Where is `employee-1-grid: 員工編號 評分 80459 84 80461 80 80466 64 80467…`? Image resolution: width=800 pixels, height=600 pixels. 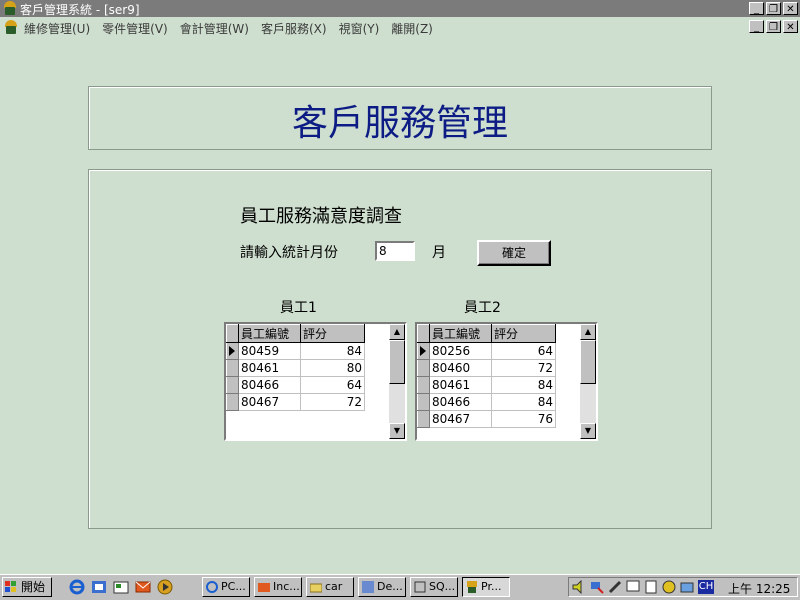 employee-1-grid: 員工編號 評分 80459 84 80461 80 80466 64 80467… is located at coordinates (315, 381).